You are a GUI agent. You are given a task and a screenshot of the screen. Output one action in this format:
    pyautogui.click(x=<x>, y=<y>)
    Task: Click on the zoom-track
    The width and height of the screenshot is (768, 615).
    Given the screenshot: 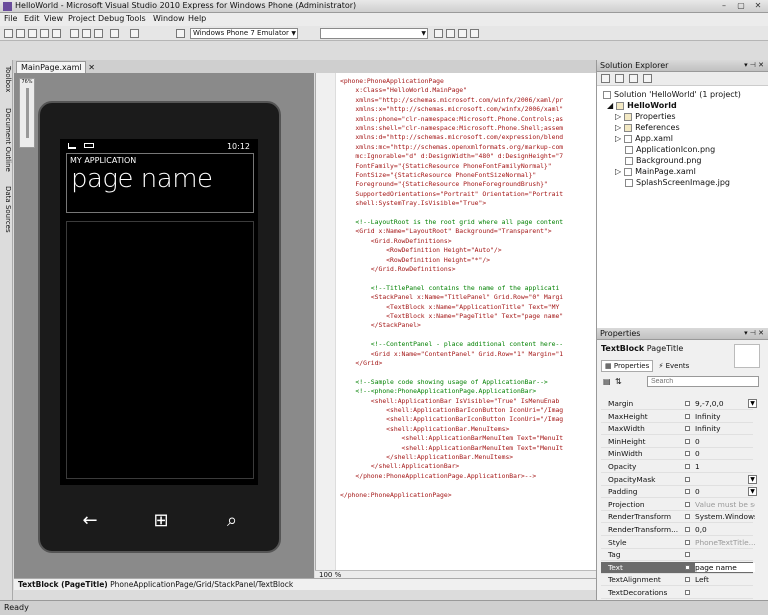 What is the action you would take?
    pyautogui.click(x=27, y=113)
    